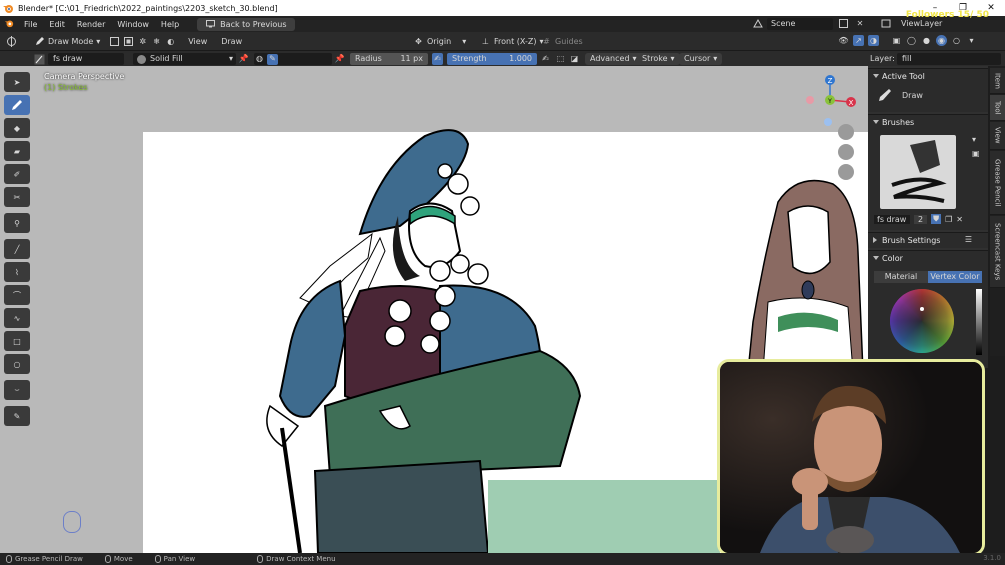 The width and height of the screenshot is (1005, 565). I want to click on brush-preview, so click(918, 172).